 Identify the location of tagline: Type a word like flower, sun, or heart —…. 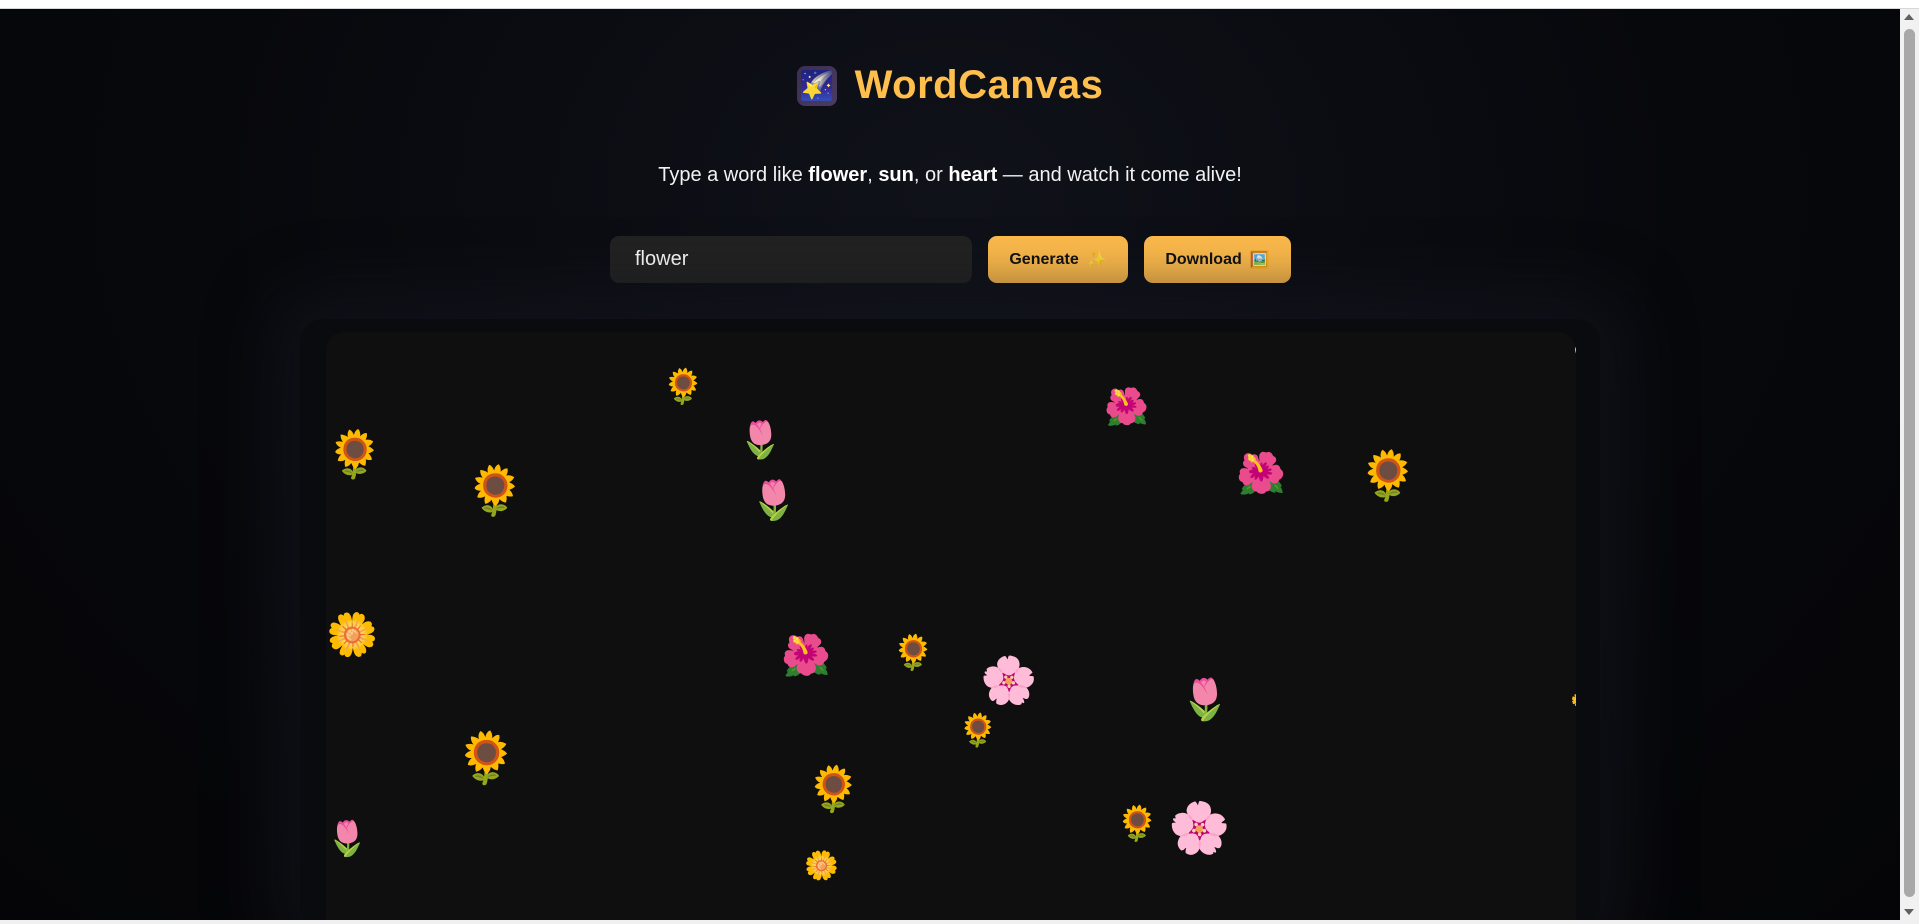
(950, 175).